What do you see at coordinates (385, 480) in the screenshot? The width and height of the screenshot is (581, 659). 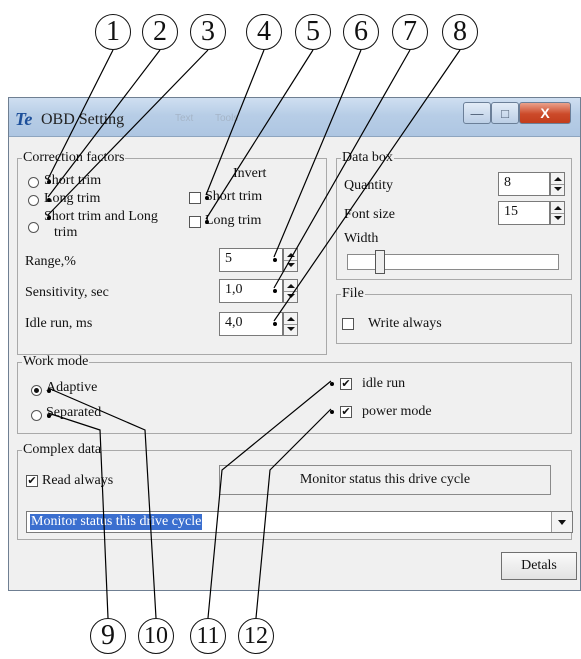 I see `monitor-status-box: Monitor status this drive cycle` at bounding box center [385, 480].